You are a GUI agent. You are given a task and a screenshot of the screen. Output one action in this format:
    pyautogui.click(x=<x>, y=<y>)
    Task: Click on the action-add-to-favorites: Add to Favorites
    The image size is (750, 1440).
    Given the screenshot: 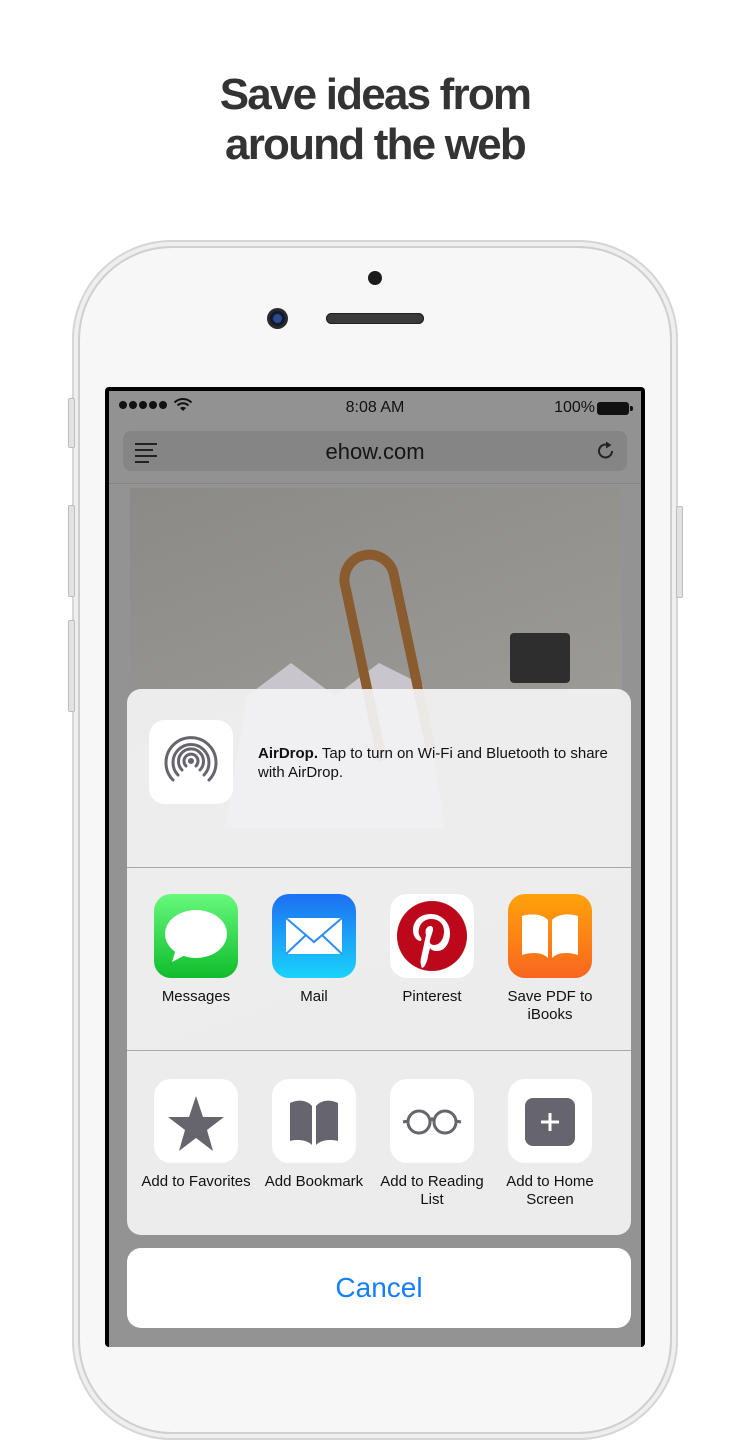 What is the action you would take?
    pyautogui.click(x=196, y=1135)
    